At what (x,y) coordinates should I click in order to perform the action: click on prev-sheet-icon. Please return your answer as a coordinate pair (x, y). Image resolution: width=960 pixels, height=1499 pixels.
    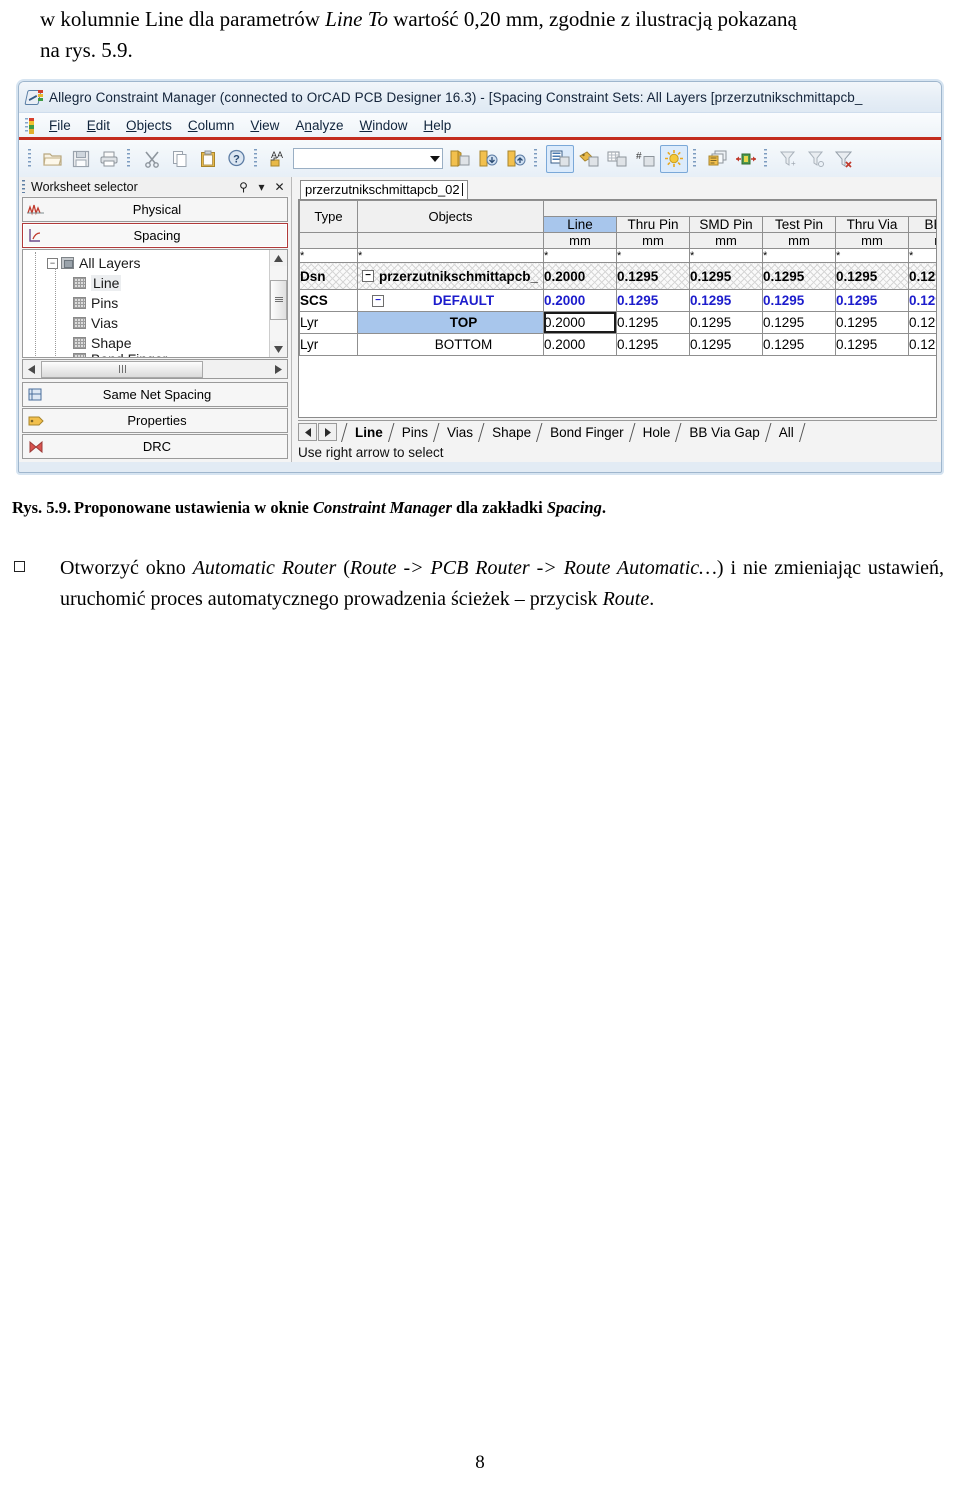
    Looking at the image, I should click on (307, 432).